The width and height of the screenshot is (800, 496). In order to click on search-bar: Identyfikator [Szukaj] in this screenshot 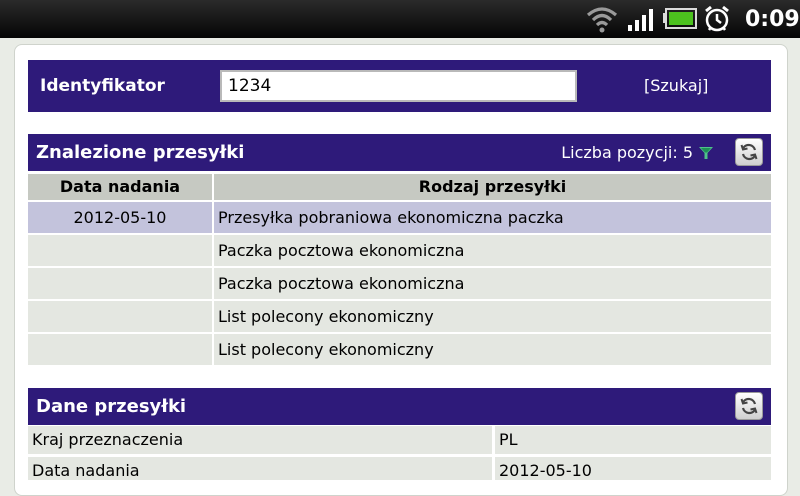, I will do `click(399, 86)`.